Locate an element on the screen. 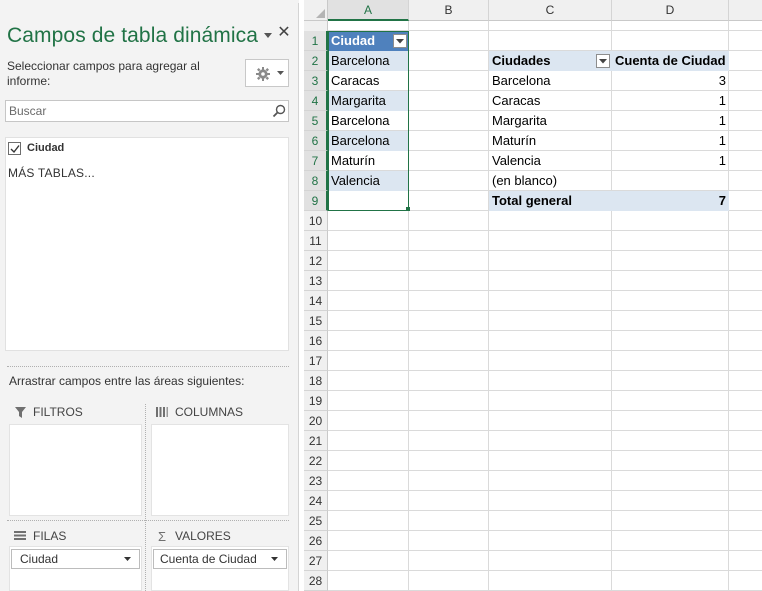 Image resolution: width=762 pixels, height=591 pixels. pane-top-edge is located at coordinates (149, 1).